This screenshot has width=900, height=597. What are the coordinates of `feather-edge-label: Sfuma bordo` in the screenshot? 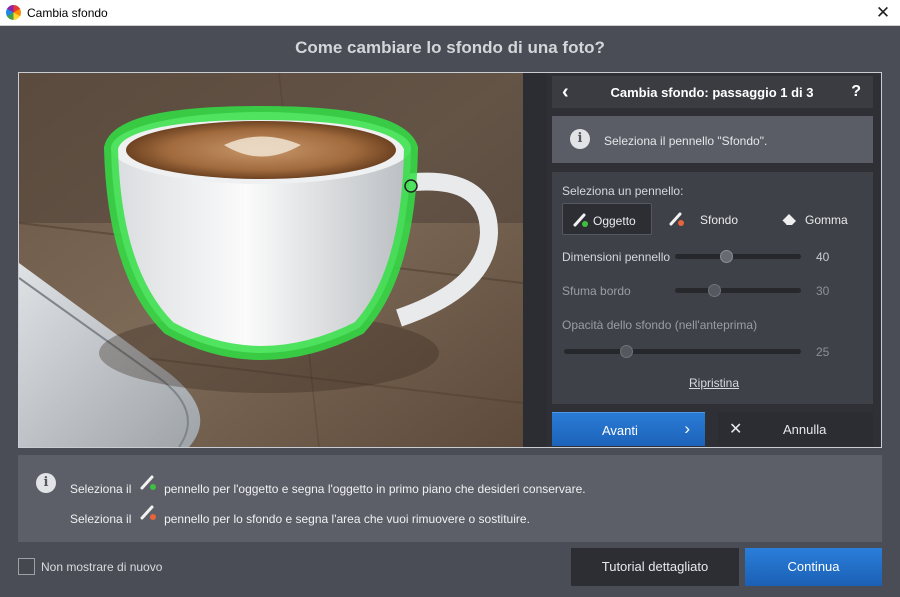 It's located at (596, 291).